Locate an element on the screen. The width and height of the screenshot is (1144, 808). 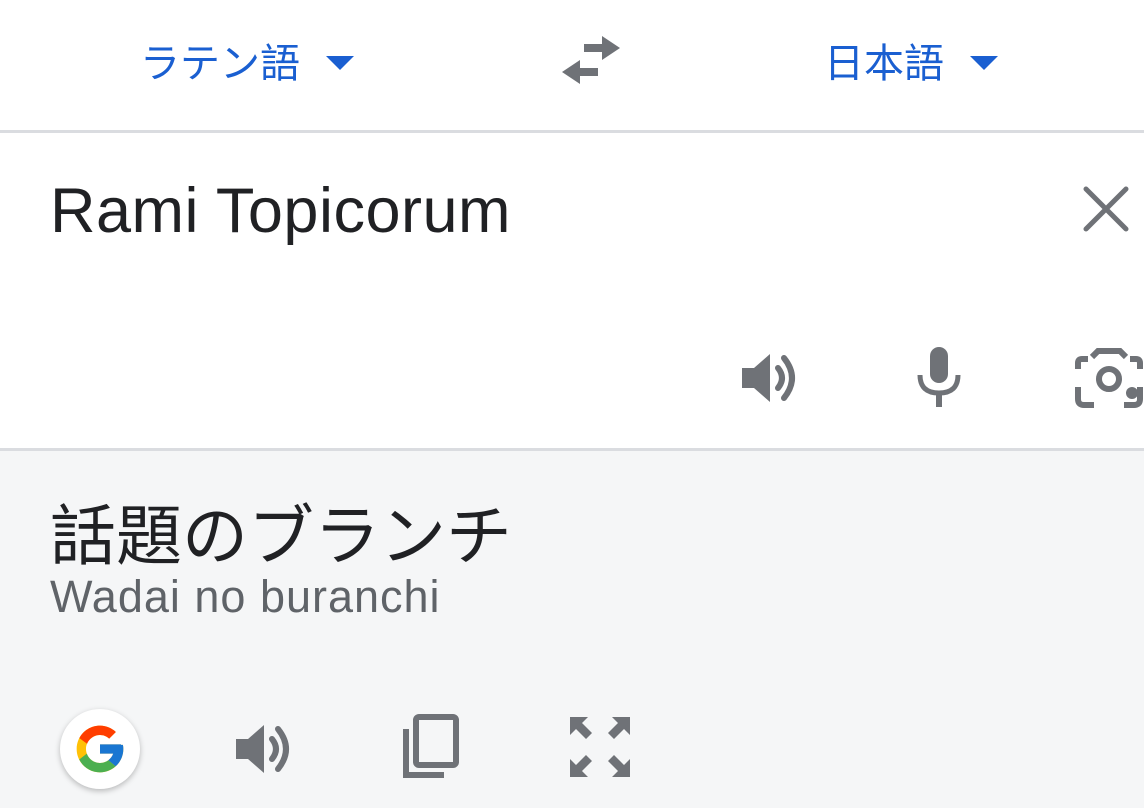
fullscreen-icon is located at coordinates (600, 747).